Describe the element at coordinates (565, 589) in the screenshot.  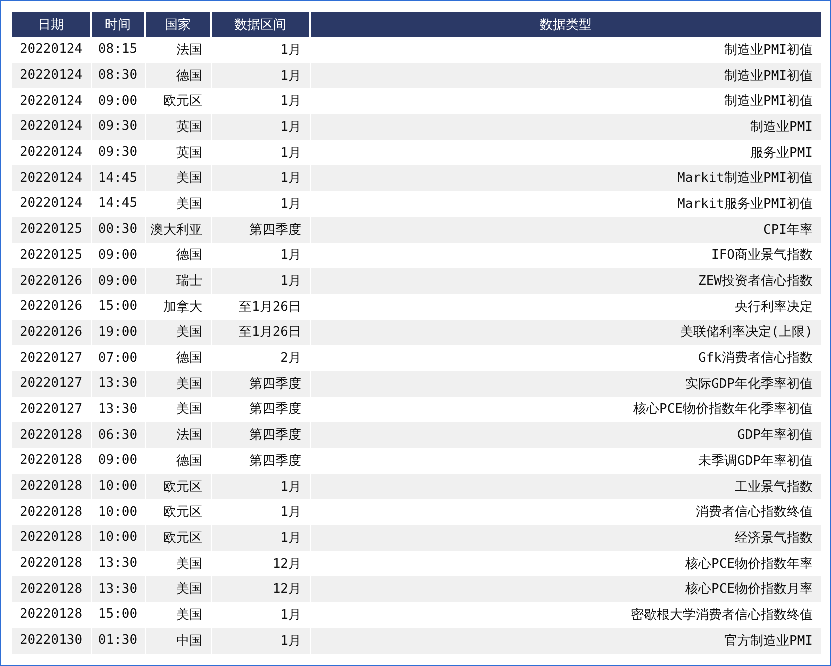
I see `table-cell: 核心PCE物价指数月率` at that location.